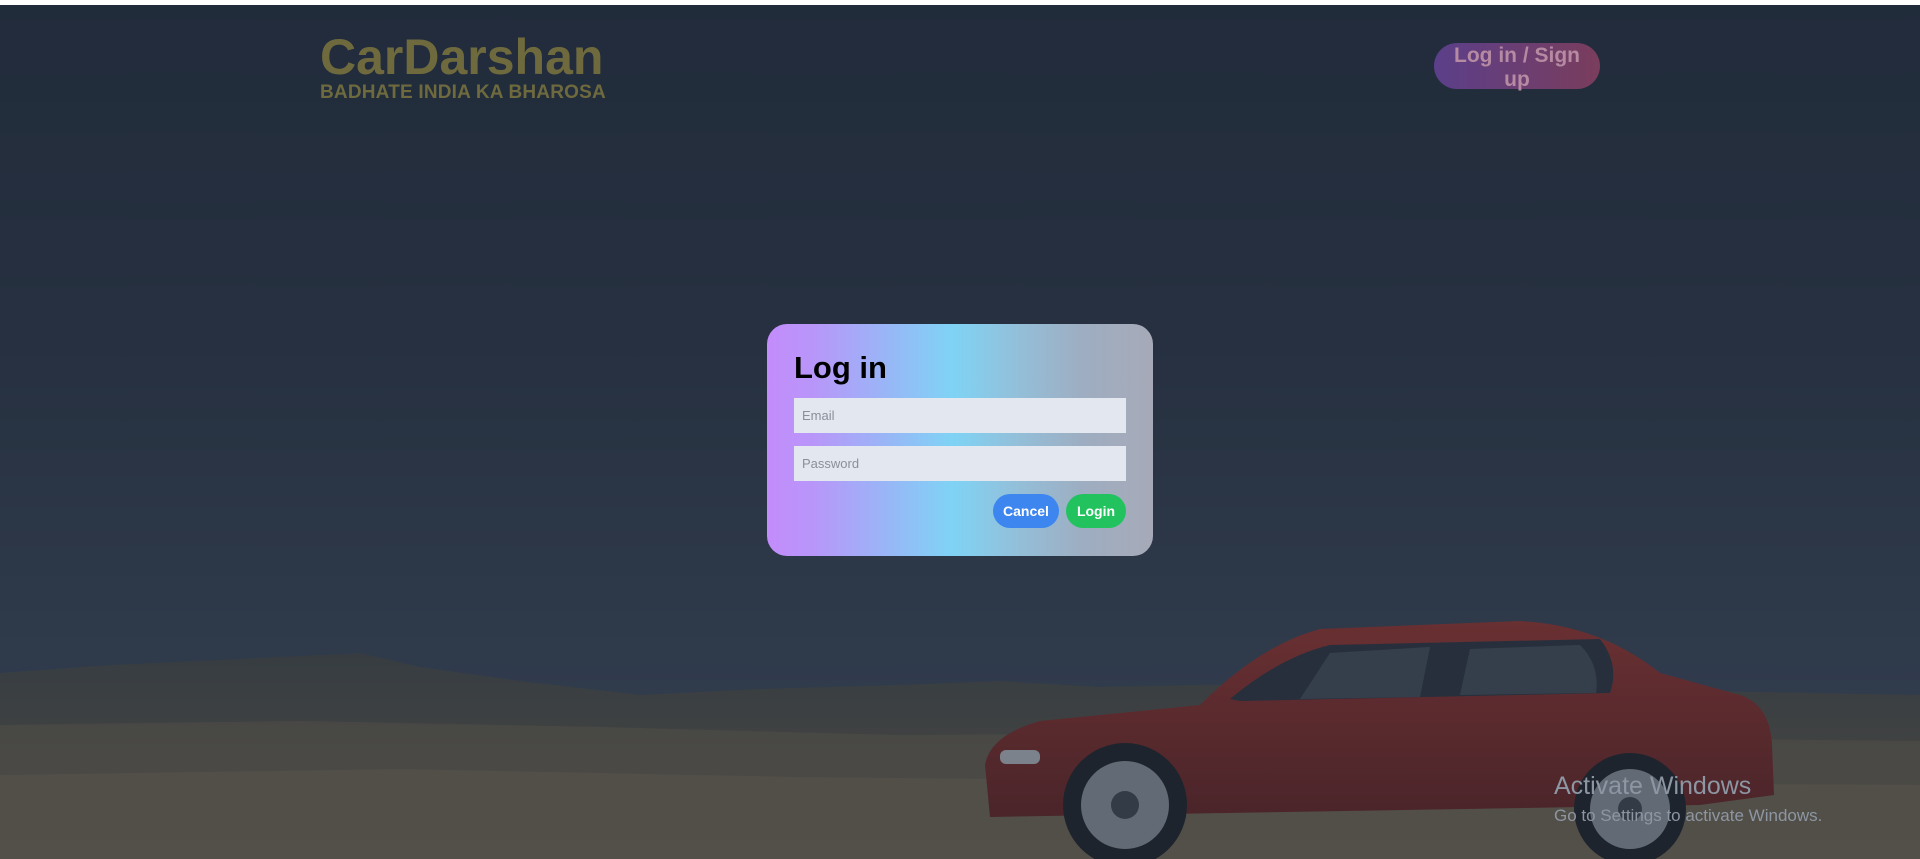 The width and height of the screenshot is (1920, 859). Describe the element at coordinates (960, 440) in the screenshot. I see `login-modal: Log in Cancel Login` at that location.